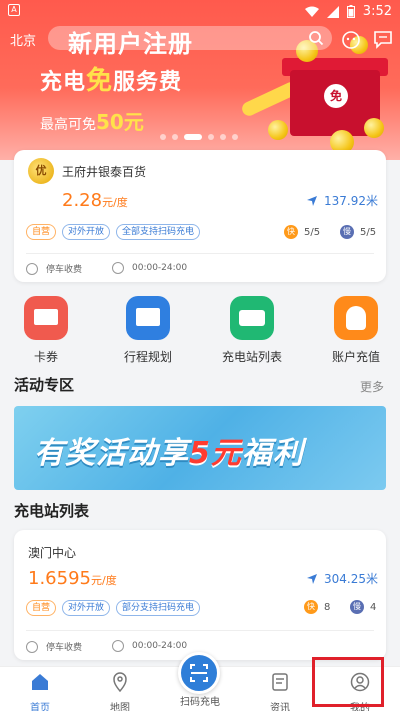  Describe the element at coordinates (63, 82) in the screenshot. I see `banner-headline-pre: 充电` at that location.